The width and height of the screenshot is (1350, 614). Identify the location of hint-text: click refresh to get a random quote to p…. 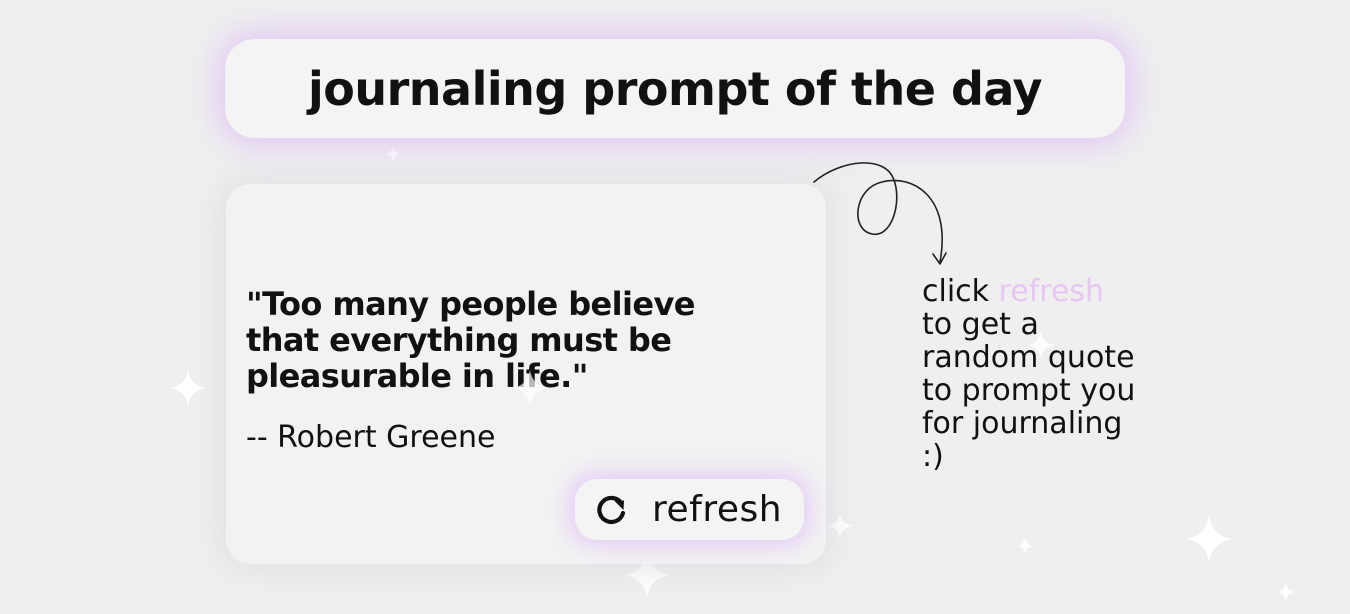
(1029, 374).